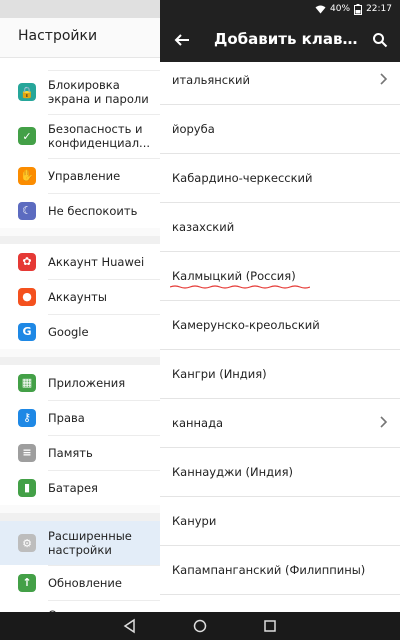 Image resolution: width=400 pixels, height=640 pixels. What do you see at coordinates (280, 227) in the screenshot?
I see `language-item: казахский` at bounding box center [280, 227].